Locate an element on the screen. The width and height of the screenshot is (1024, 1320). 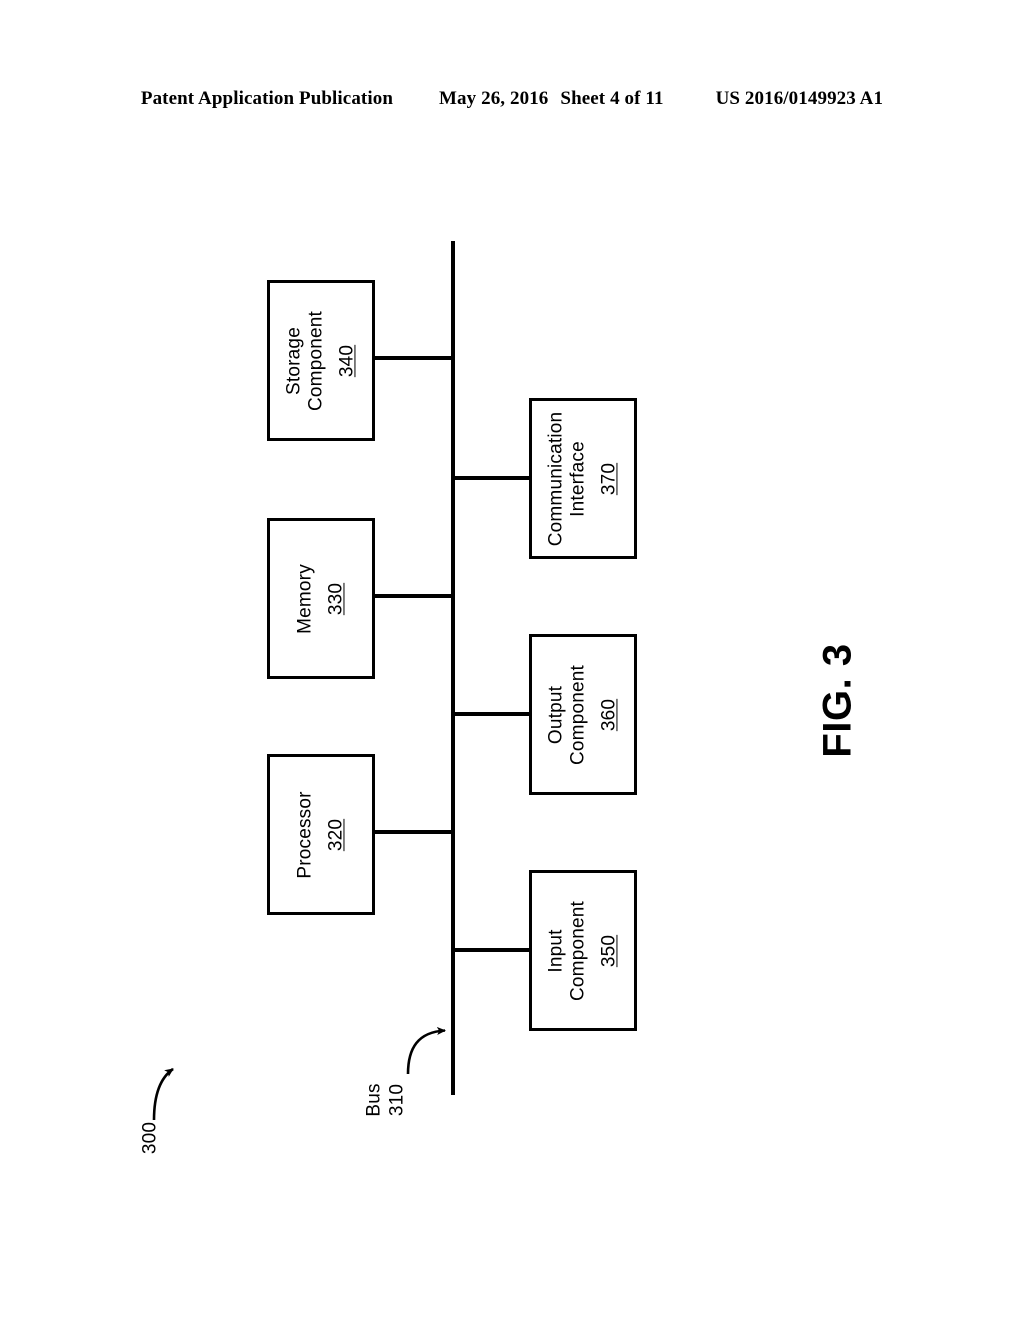
storage-component-reference: 340 is located at coordinates (347, 360).